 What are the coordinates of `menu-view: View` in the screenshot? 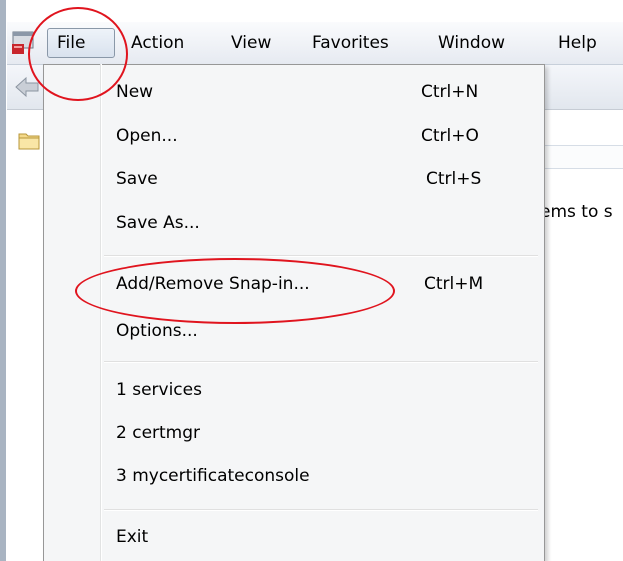 It's located at (251, 43).